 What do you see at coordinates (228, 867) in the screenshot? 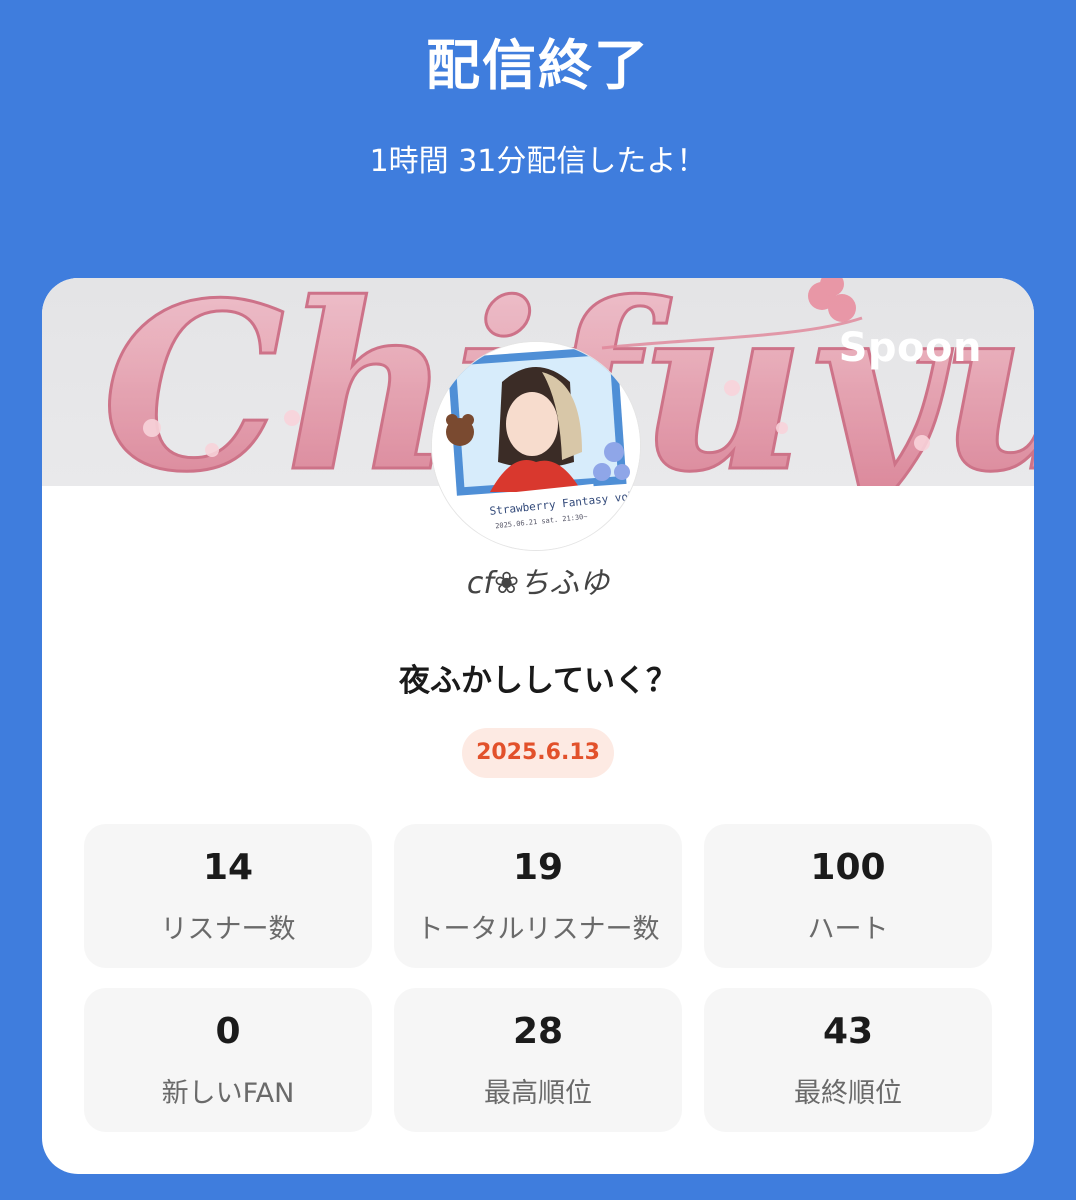
I see `stat-value: 14` at bounding box center [228, 867].